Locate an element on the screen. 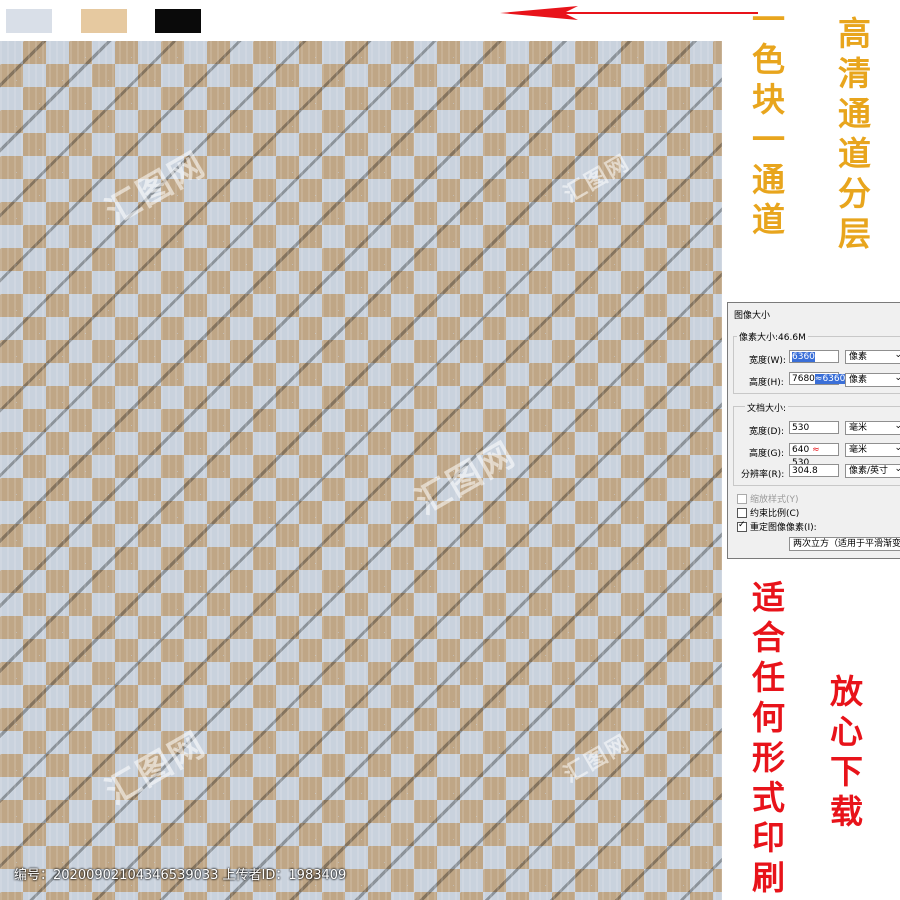  color-swatch-tan is located at coordinates (104, 21).